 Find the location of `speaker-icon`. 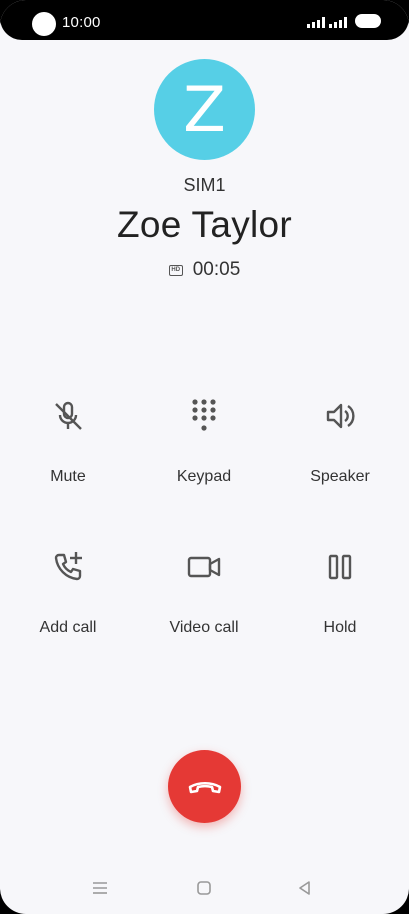

speaker-icon is located at coordinates (340, 416).